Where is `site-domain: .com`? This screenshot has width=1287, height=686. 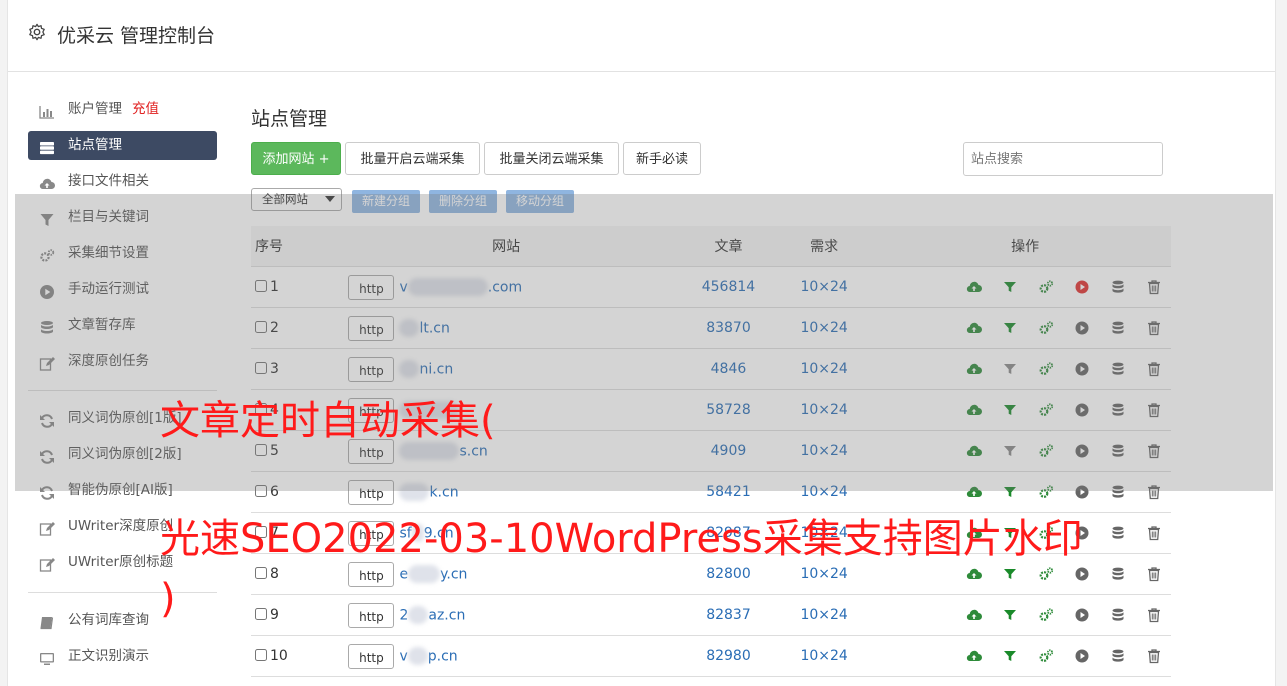
site-domain: .com is located at coordinates (505, 287).